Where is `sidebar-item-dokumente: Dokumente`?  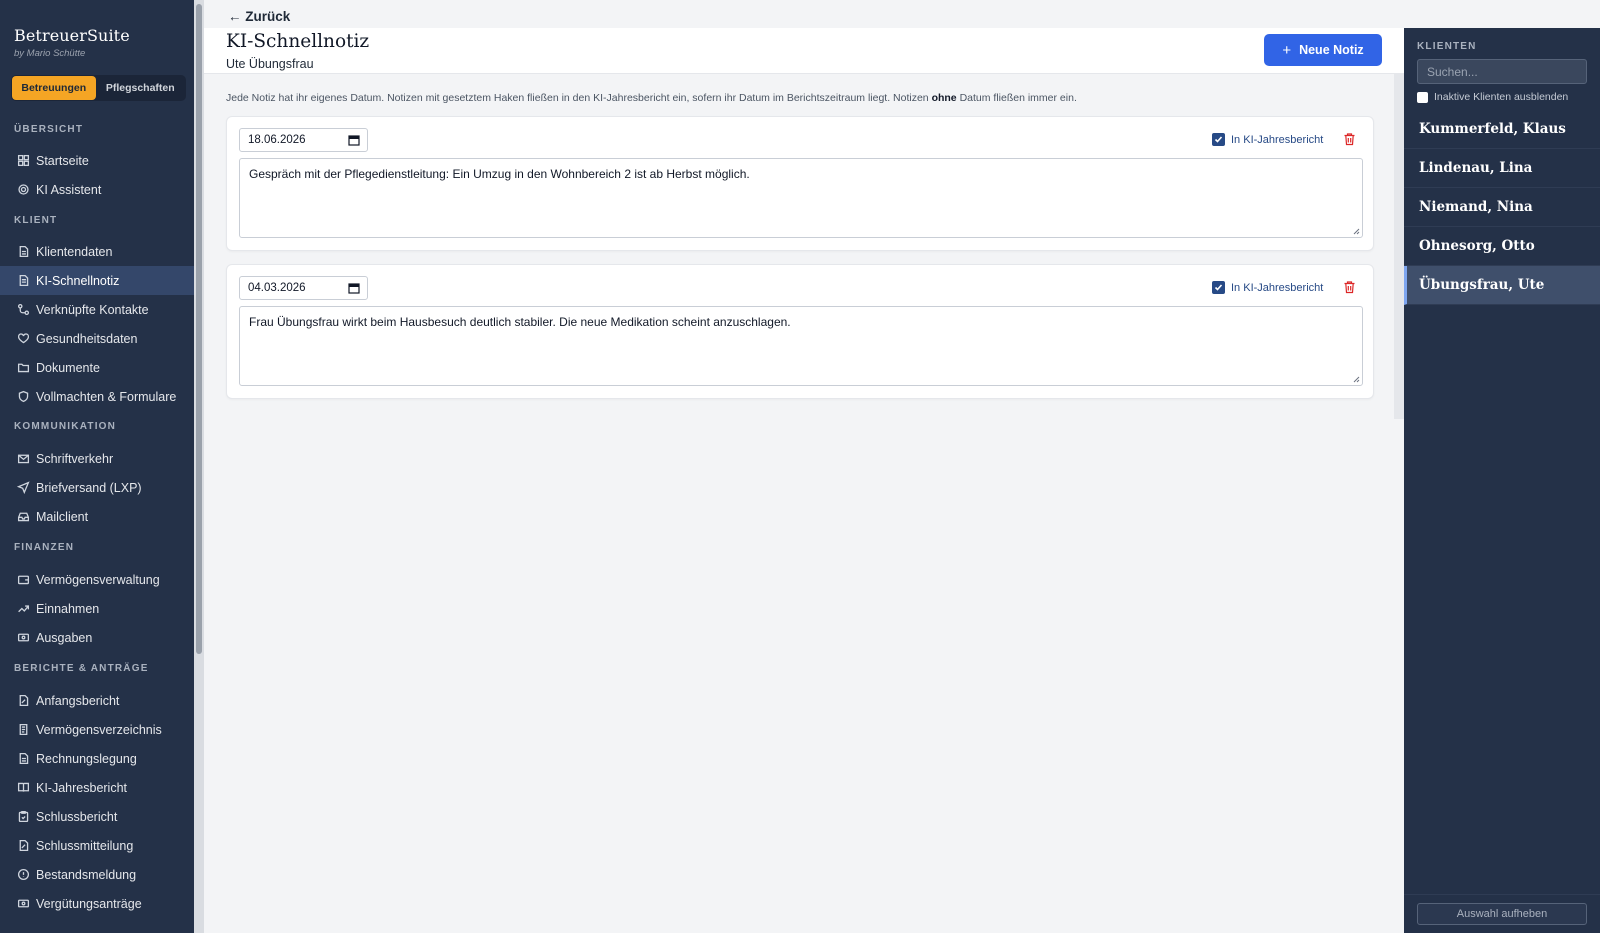
sidebar-item-dokumente: Dokumente is located at coordinates (97, 367).